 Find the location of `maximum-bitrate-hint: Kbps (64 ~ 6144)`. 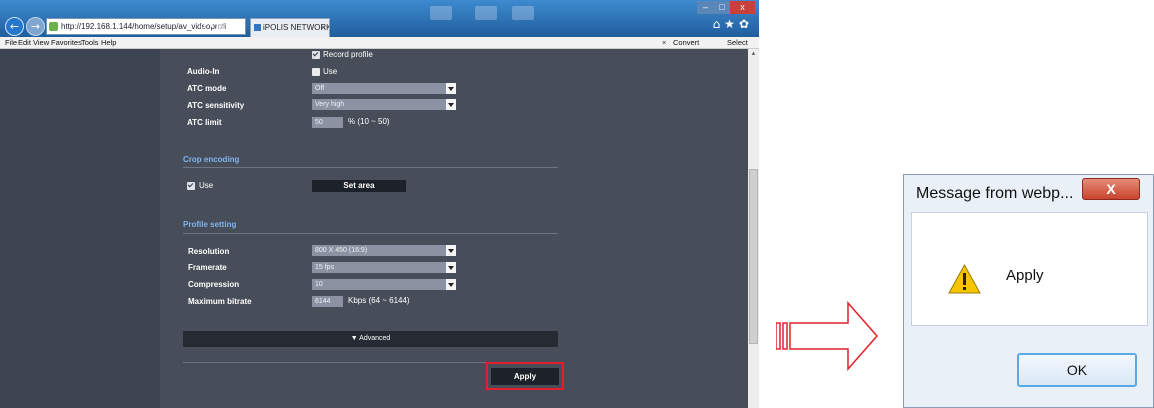

maximum-bitrate-hint: Kbps (64 ~ 6144) is located at coordinates (379, 300).